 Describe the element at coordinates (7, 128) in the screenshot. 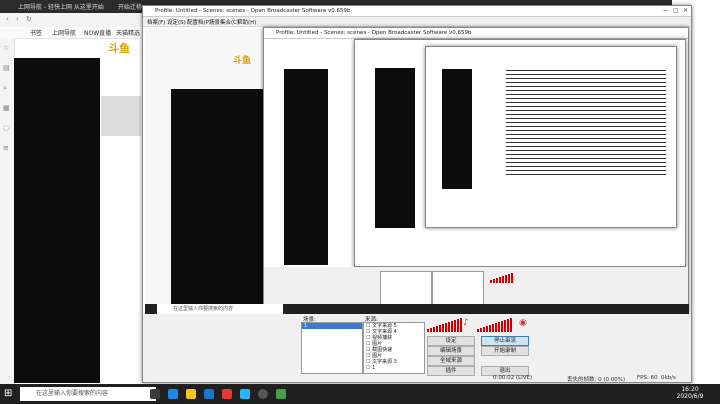

I see `chat-icon: ◌` at that location.